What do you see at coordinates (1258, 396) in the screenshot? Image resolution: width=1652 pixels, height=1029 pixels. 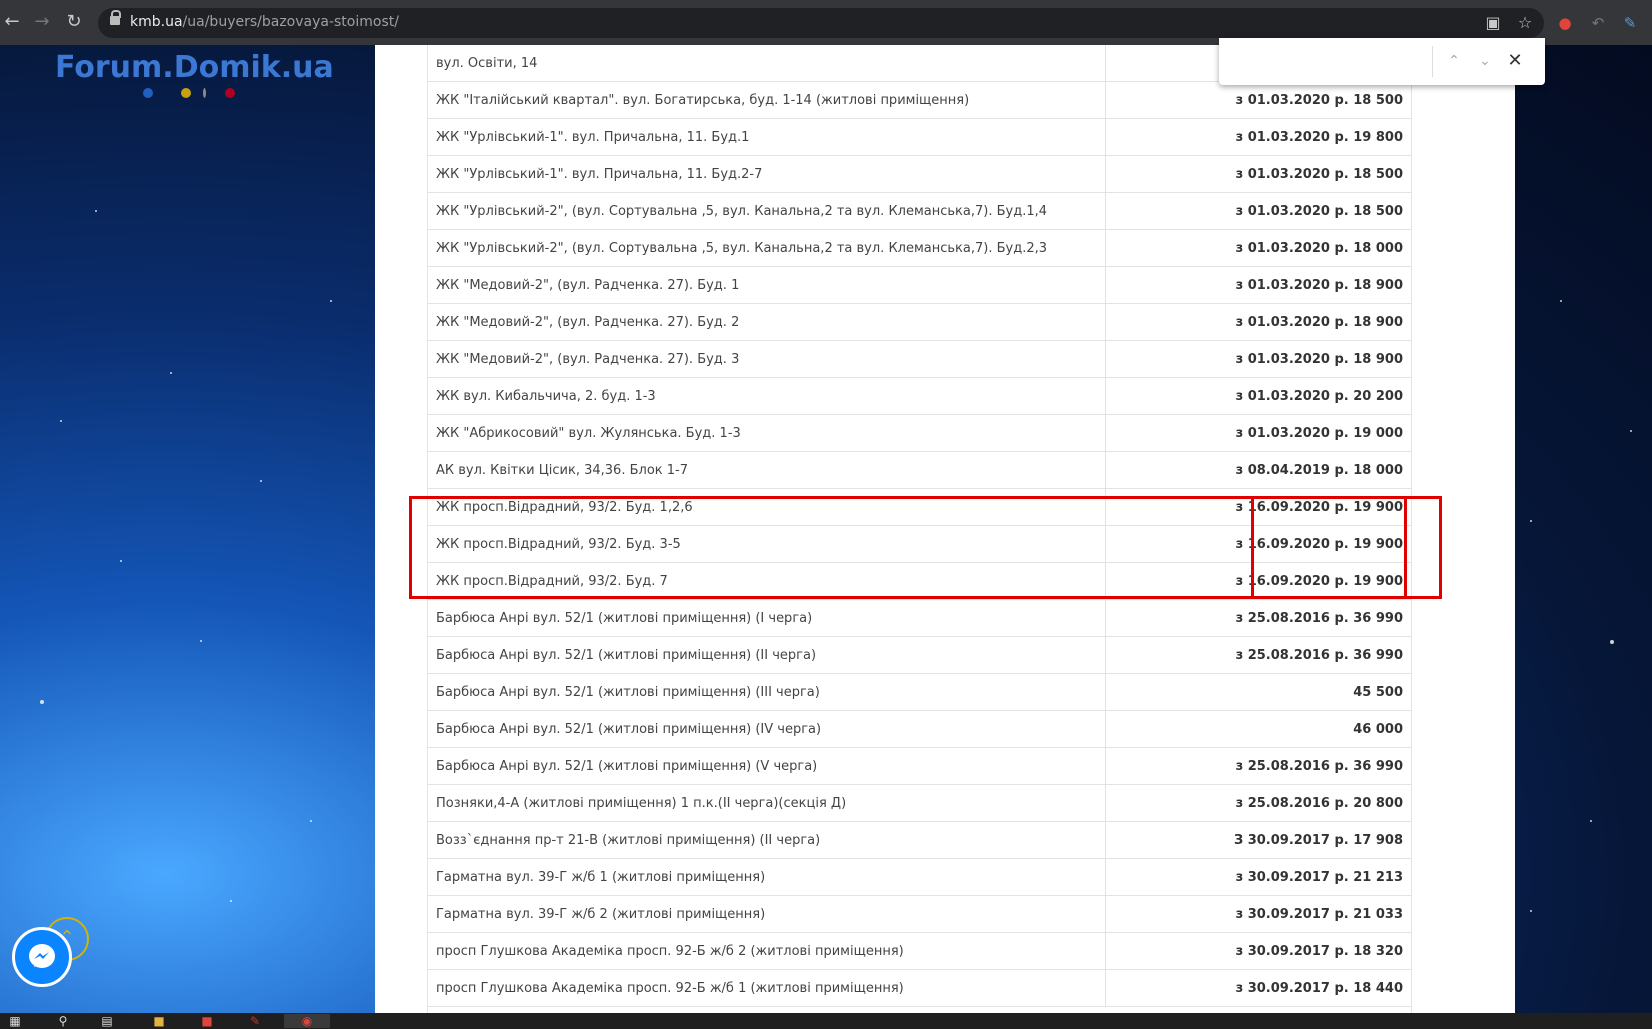 I see `row-price: з 01.03.2020 р. 20 200` at bounding box center [1258, 396].